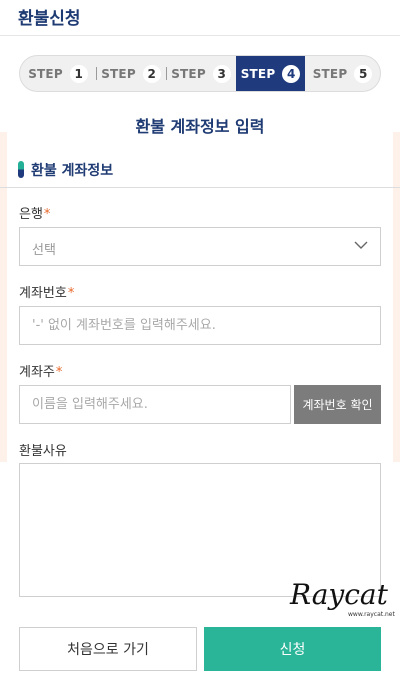 The width and height of the screenshot is (400, 674). Describe the element at coordinates (200, 18) in the screenshot. I see `app-header: 환불신청` at that location.